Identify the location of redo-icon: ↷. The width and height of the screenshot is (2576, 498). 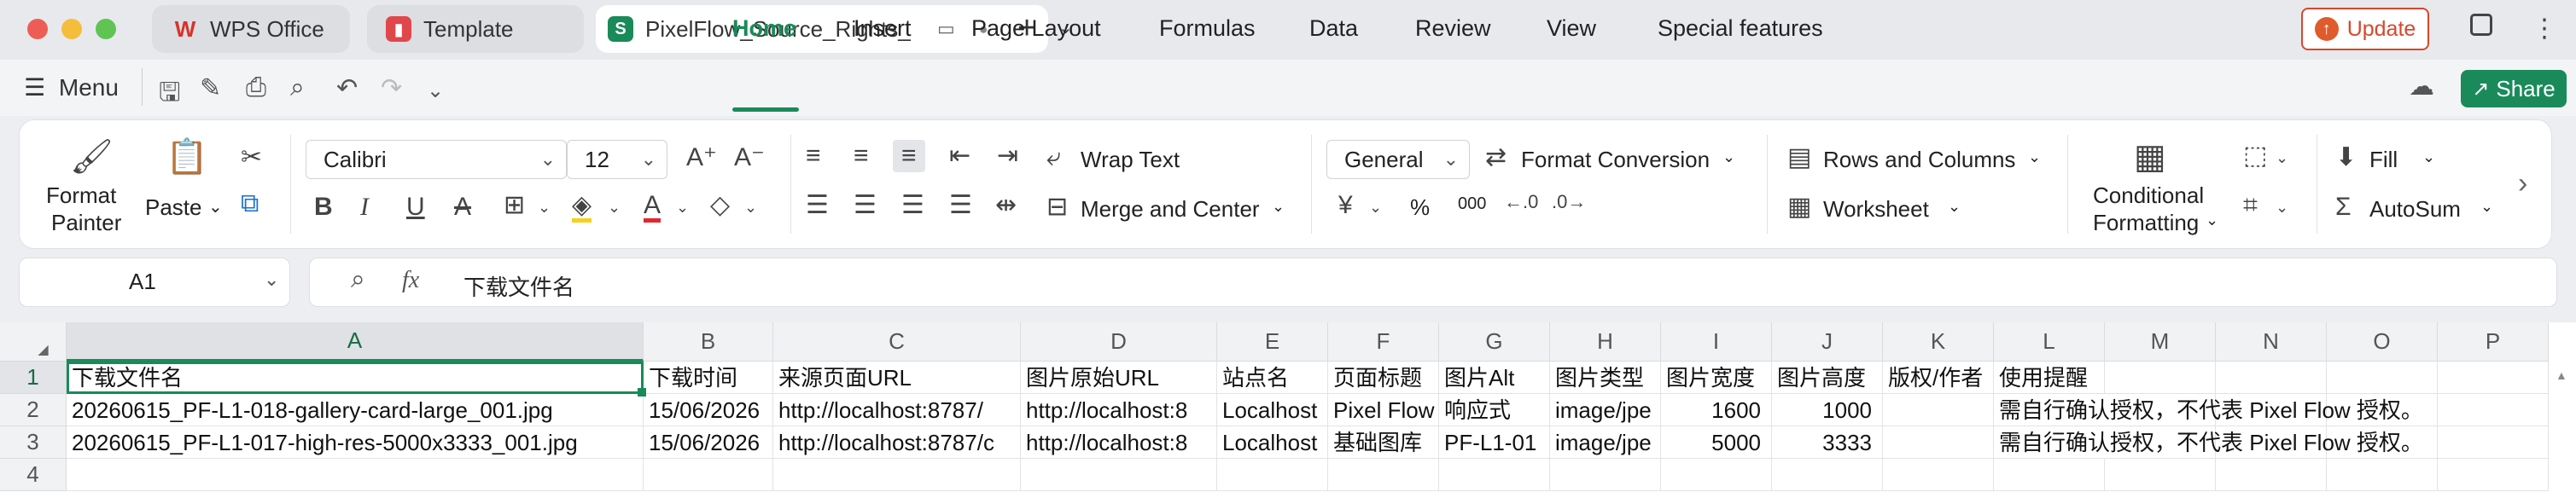
(391, 88).